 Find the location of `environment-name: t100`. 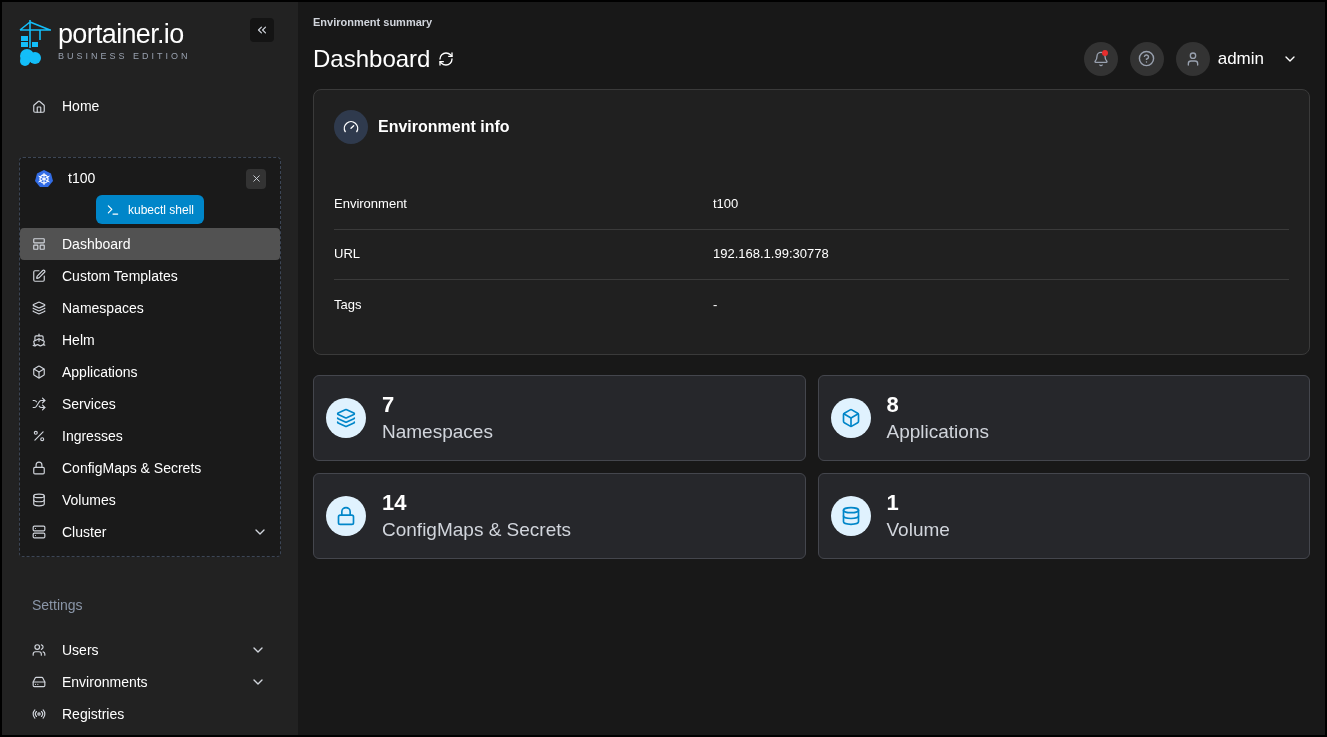

environment-name: t100 is located at coordinates (82, 178).